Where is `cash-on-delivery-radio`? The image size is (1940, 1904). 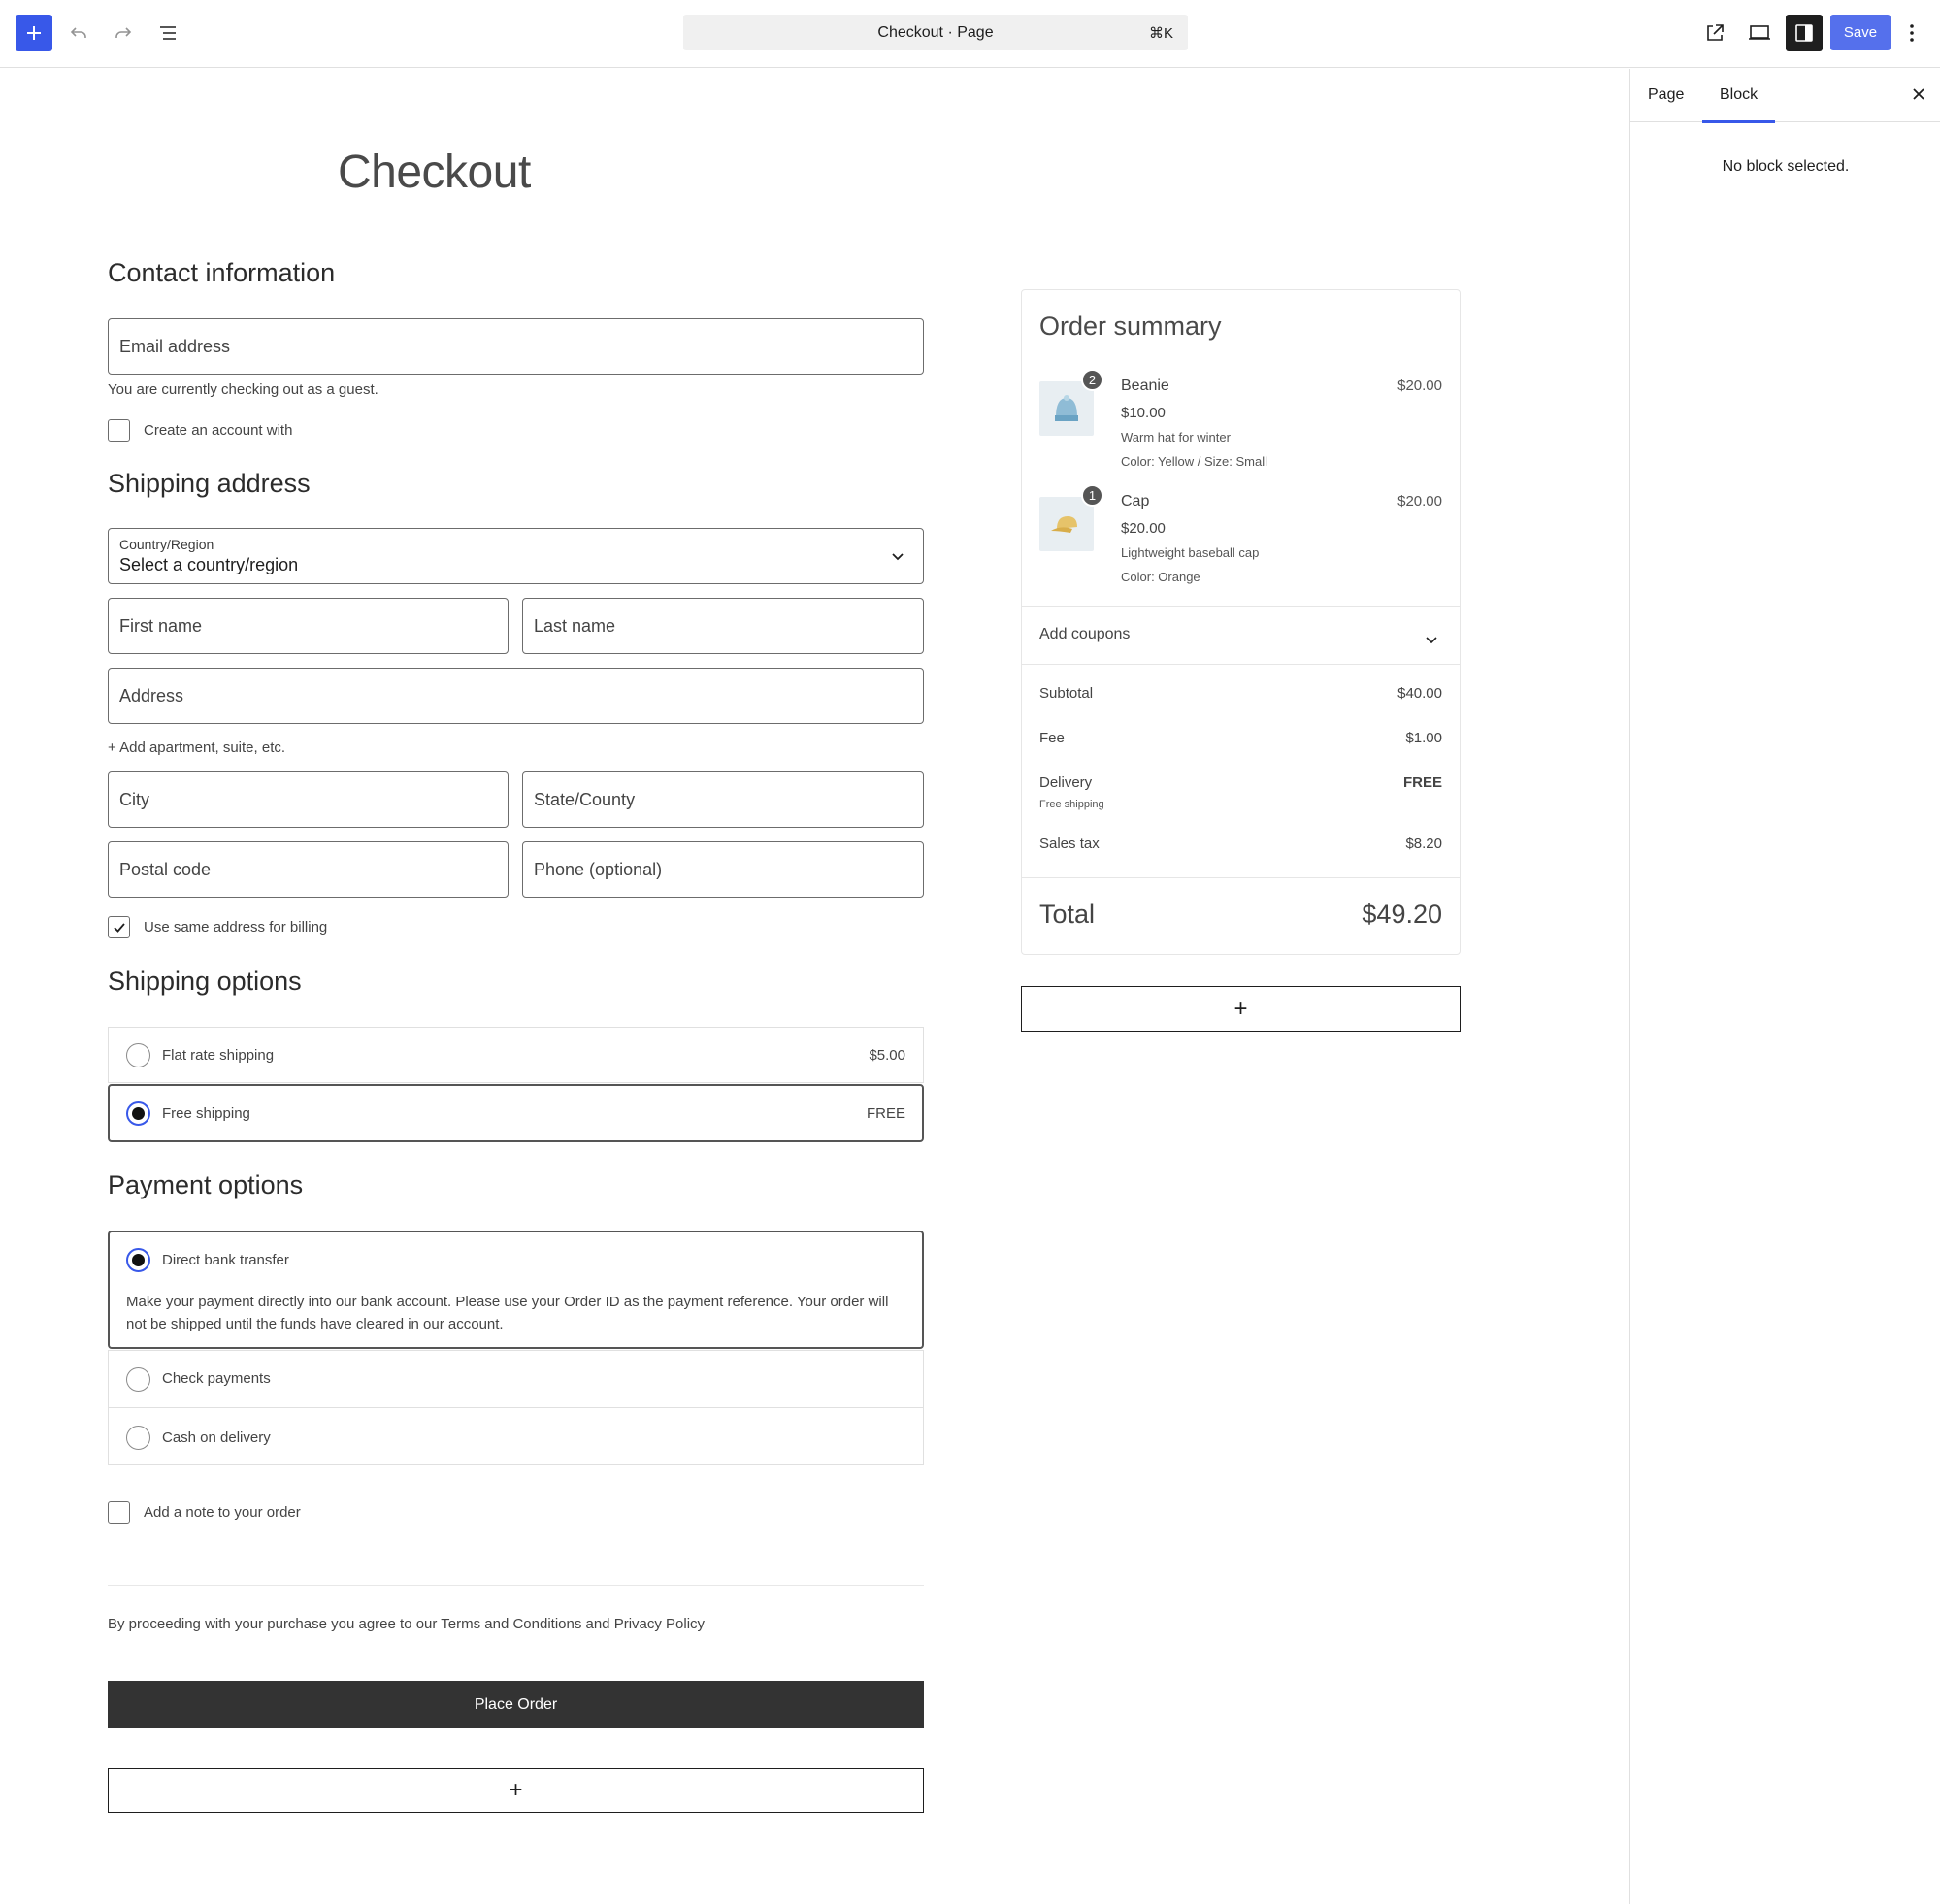
cash-on-delivery-radio is located at coordinates (138, 1438).